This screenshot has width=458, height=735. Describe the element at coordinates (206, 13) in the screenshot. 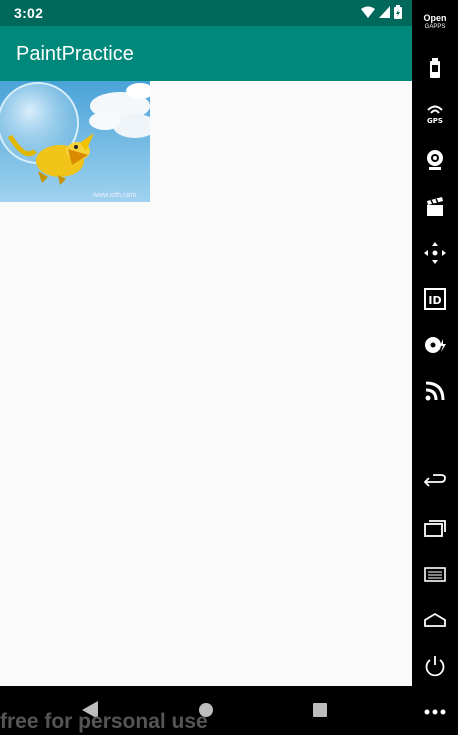

I see `status-bar: 3:02` at that location.